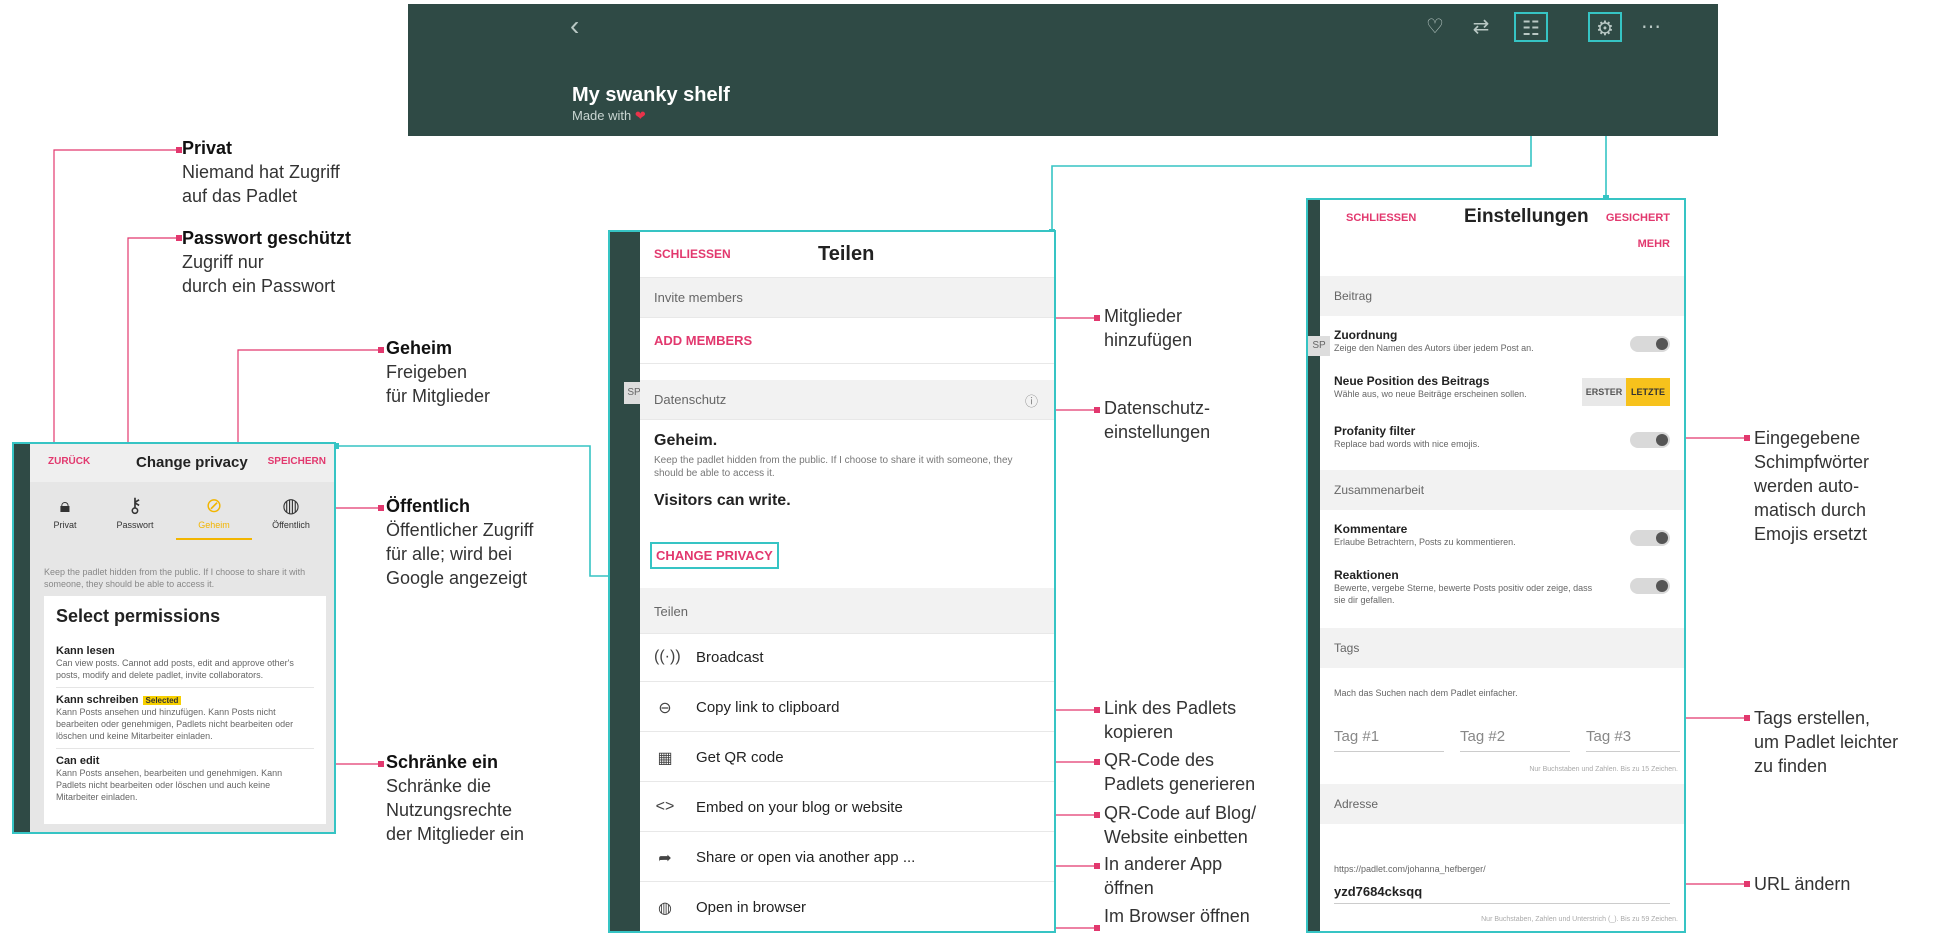  Describe the element at coordinates (703, 340) in the screenshot. I see `add-members-button: ADD MEMBERS` at that location.